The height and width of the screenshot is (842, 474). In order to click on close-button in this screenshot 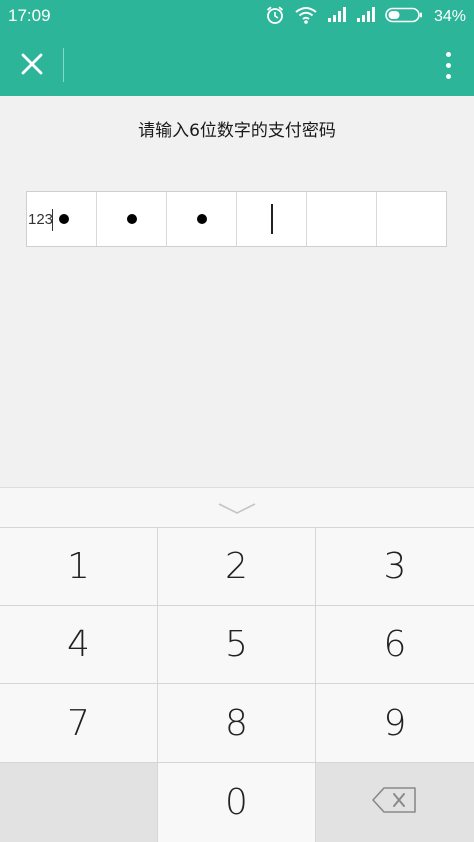, I will do `click(32, 66)`.